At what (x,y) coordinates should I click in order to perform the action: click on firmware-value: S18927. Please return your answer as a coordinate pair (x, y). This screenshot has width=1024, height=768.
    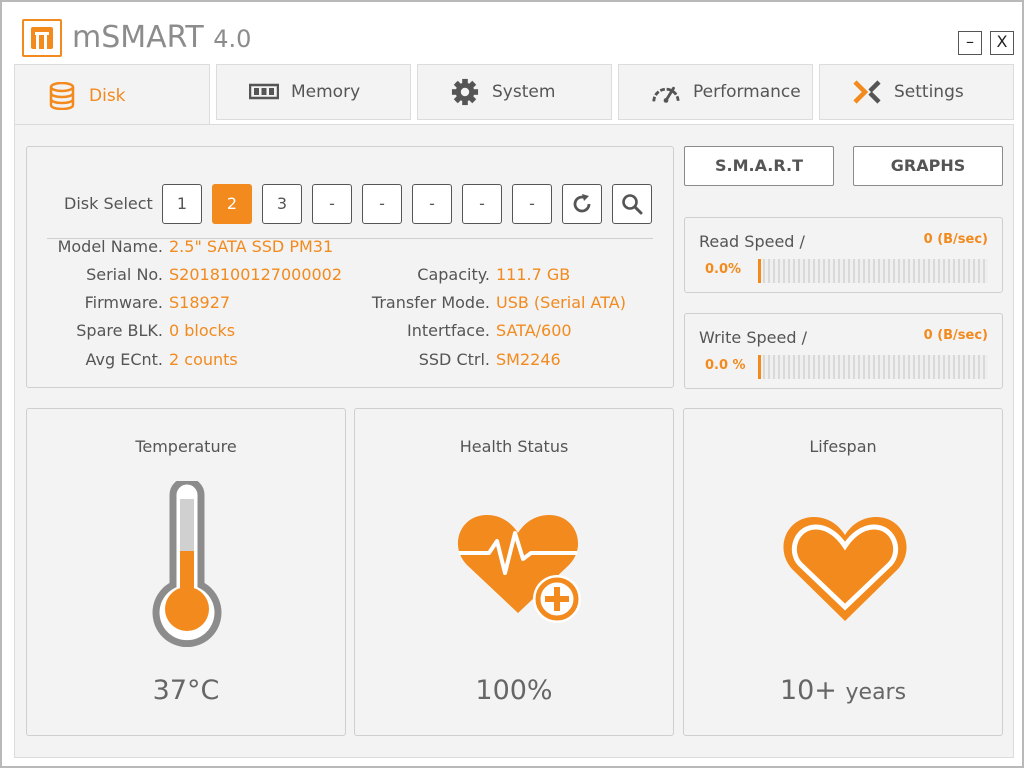
    Looking at the image, I should click on (200, 302).